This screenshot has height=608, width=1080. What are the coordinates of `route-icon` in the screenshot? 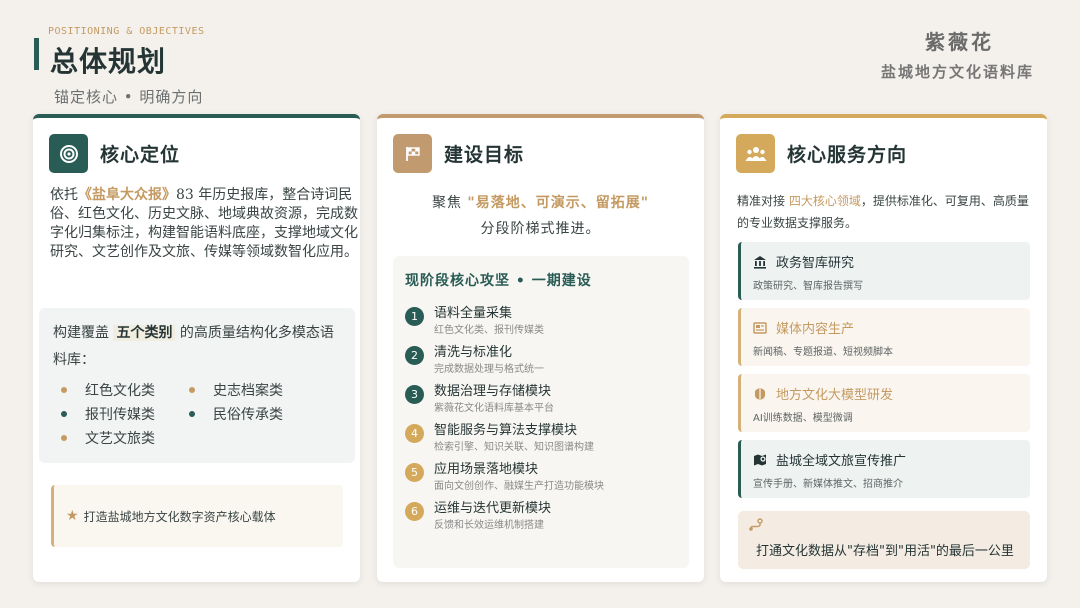 It's located at (884, 526).